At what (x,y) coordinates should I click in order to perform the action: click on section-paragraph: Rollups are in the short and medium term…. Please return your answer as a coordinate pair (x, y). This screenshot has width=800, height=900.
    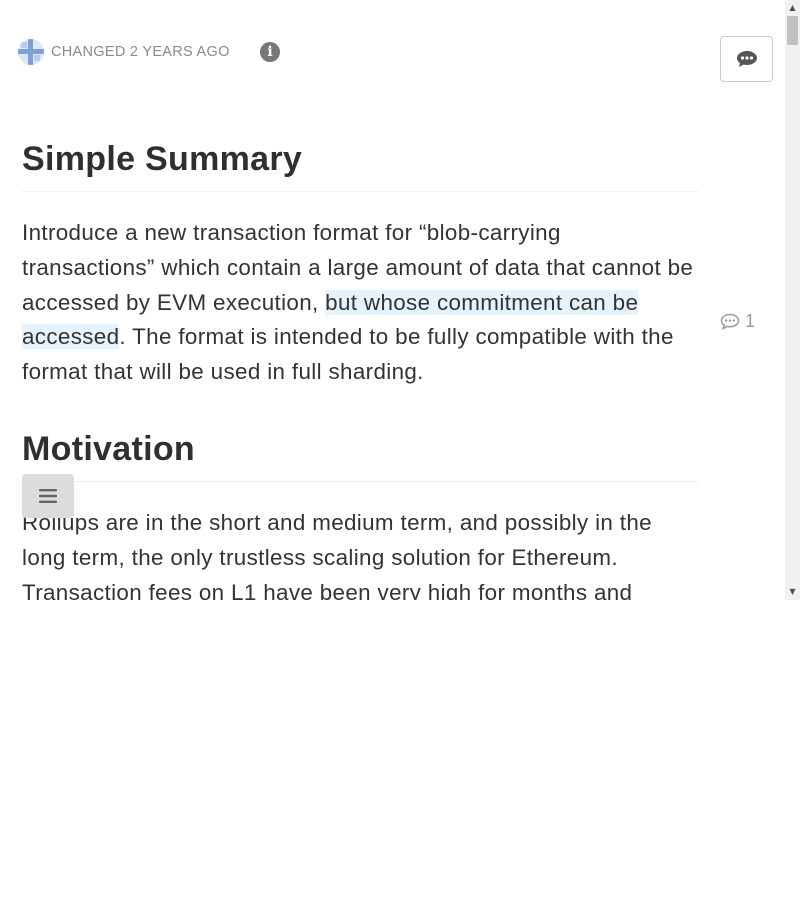
    Looking at the image, I should click on (337, 554).